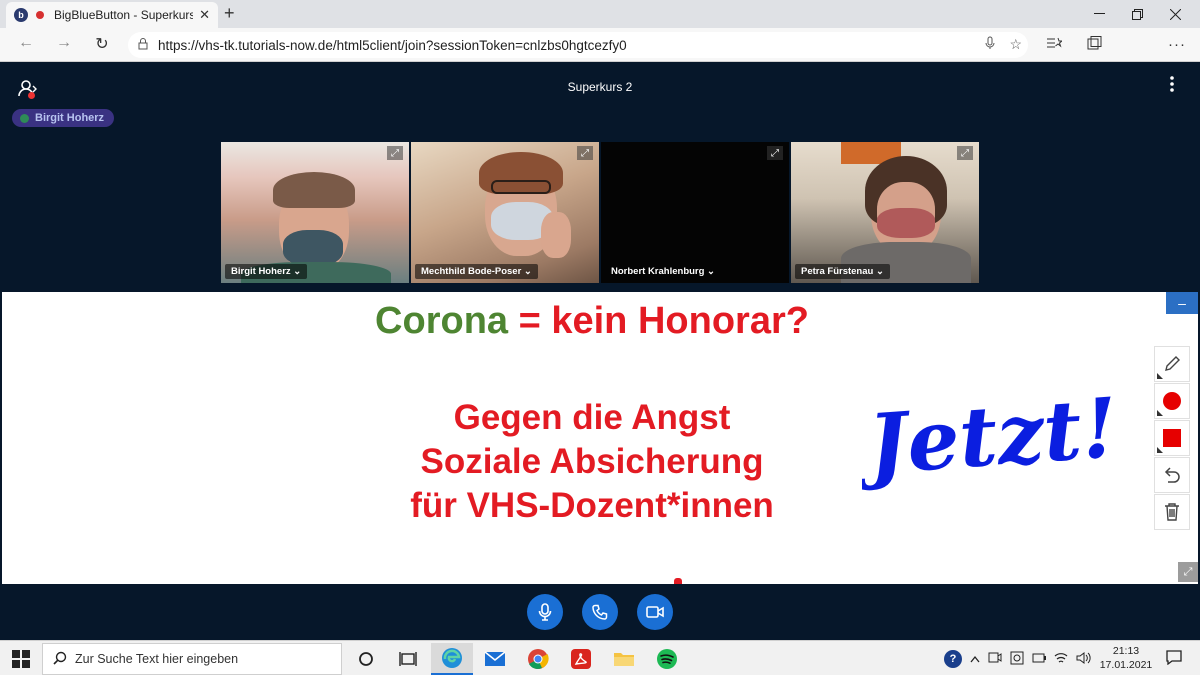 The image size is (1200, 675). What do you see at coordinates (1177, 44) in the screenshot?
I see `browser-menu-icon: ···` at bounding box center [1177, 44].